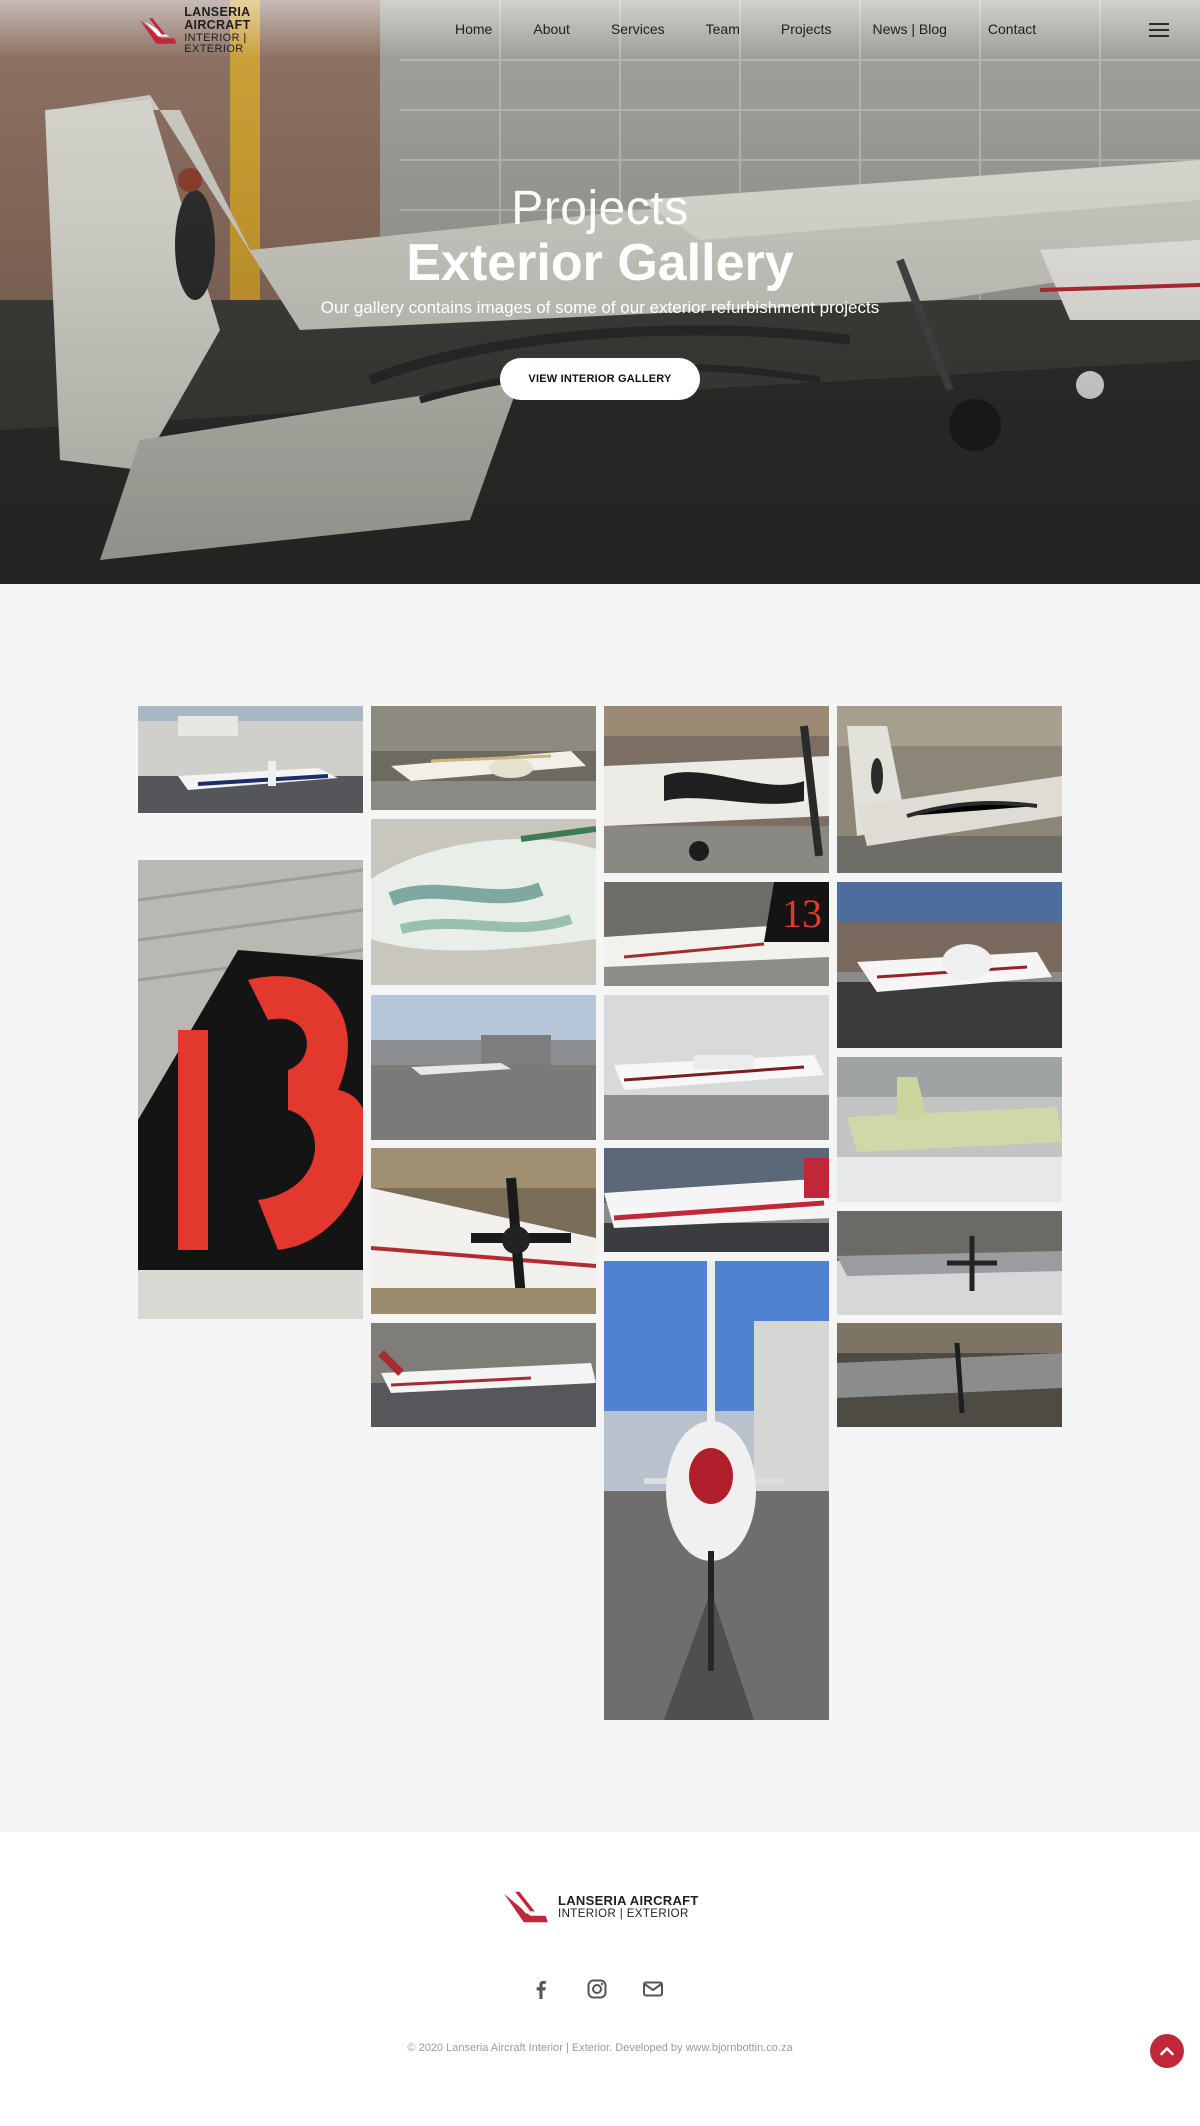  I want to click on hamburger-icon, so click(1159, 30).